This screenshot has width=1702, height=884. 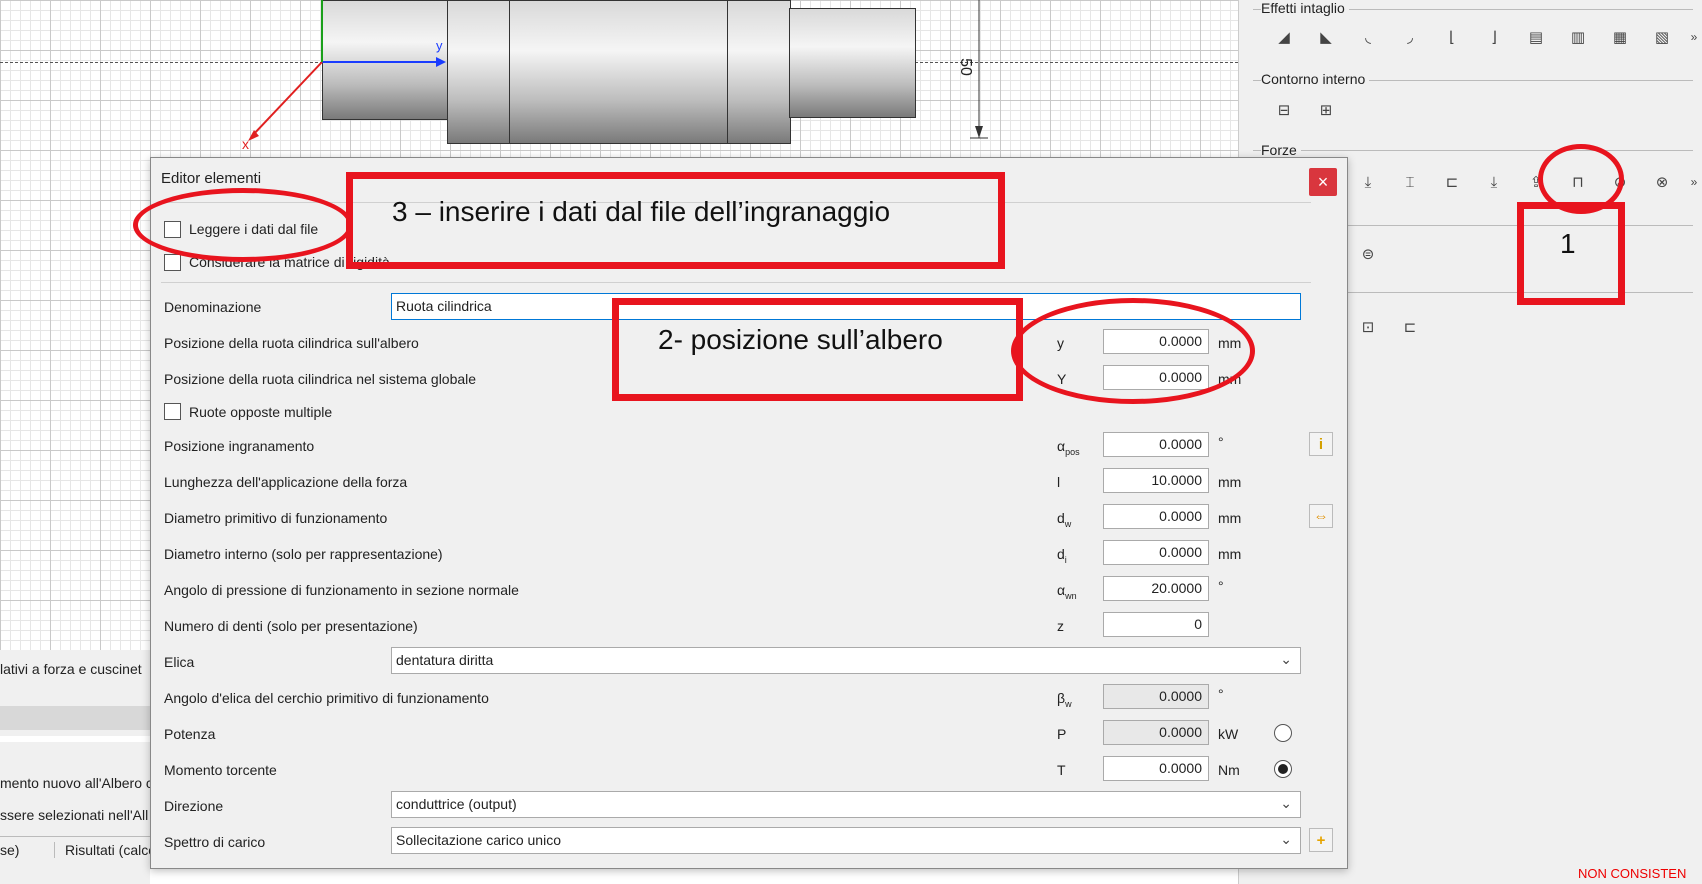 What do you see at coordinates (1494, 37) in the screenshot?
I see `undercut-right-icon: ⌋` at bounding box center [1494, 37].